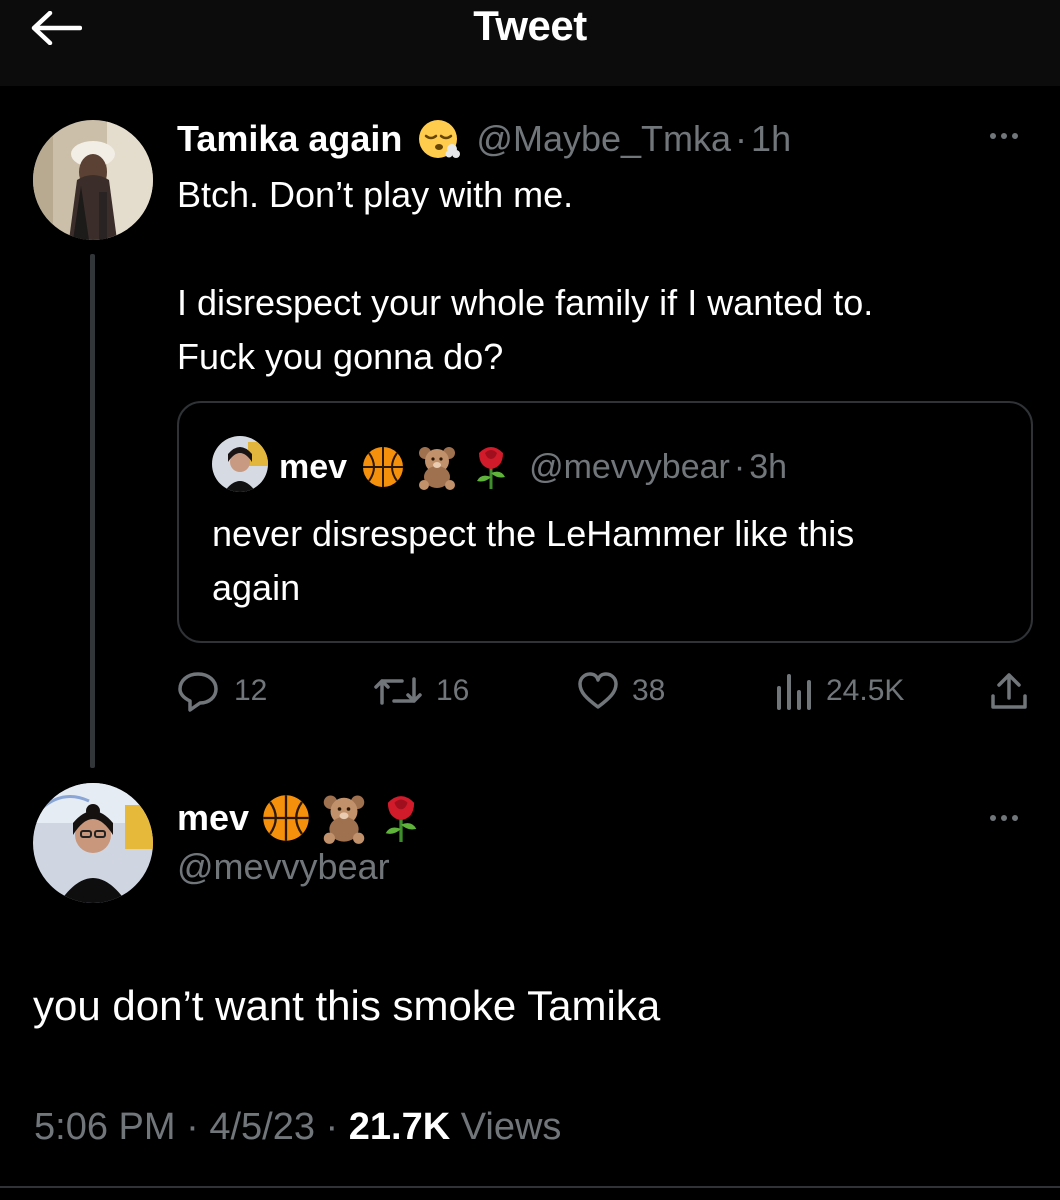  Describe the element at coordinates (105, 1127) in the screenshot. I see `tweet-timestamp: 5:06 PM` at that location.